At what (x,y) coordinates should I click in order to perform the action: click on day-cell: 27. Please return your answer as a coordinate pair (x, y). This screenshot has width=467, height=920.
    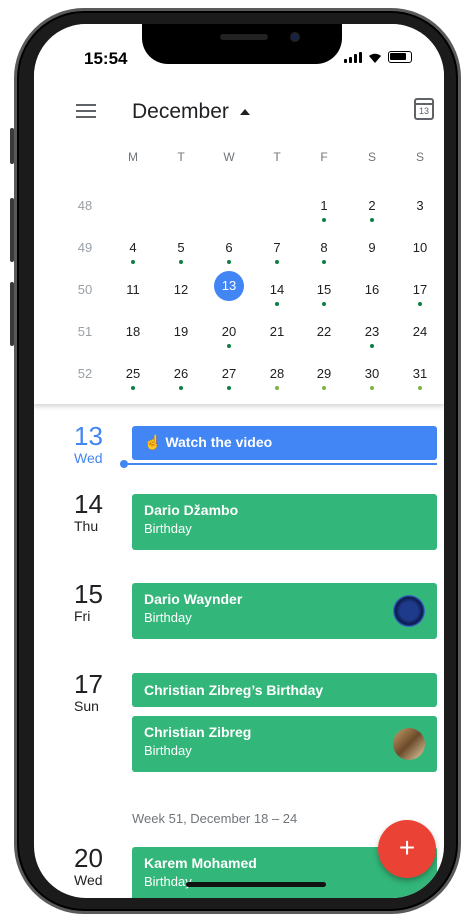
    Looking at the image, I should click on (229, 373).